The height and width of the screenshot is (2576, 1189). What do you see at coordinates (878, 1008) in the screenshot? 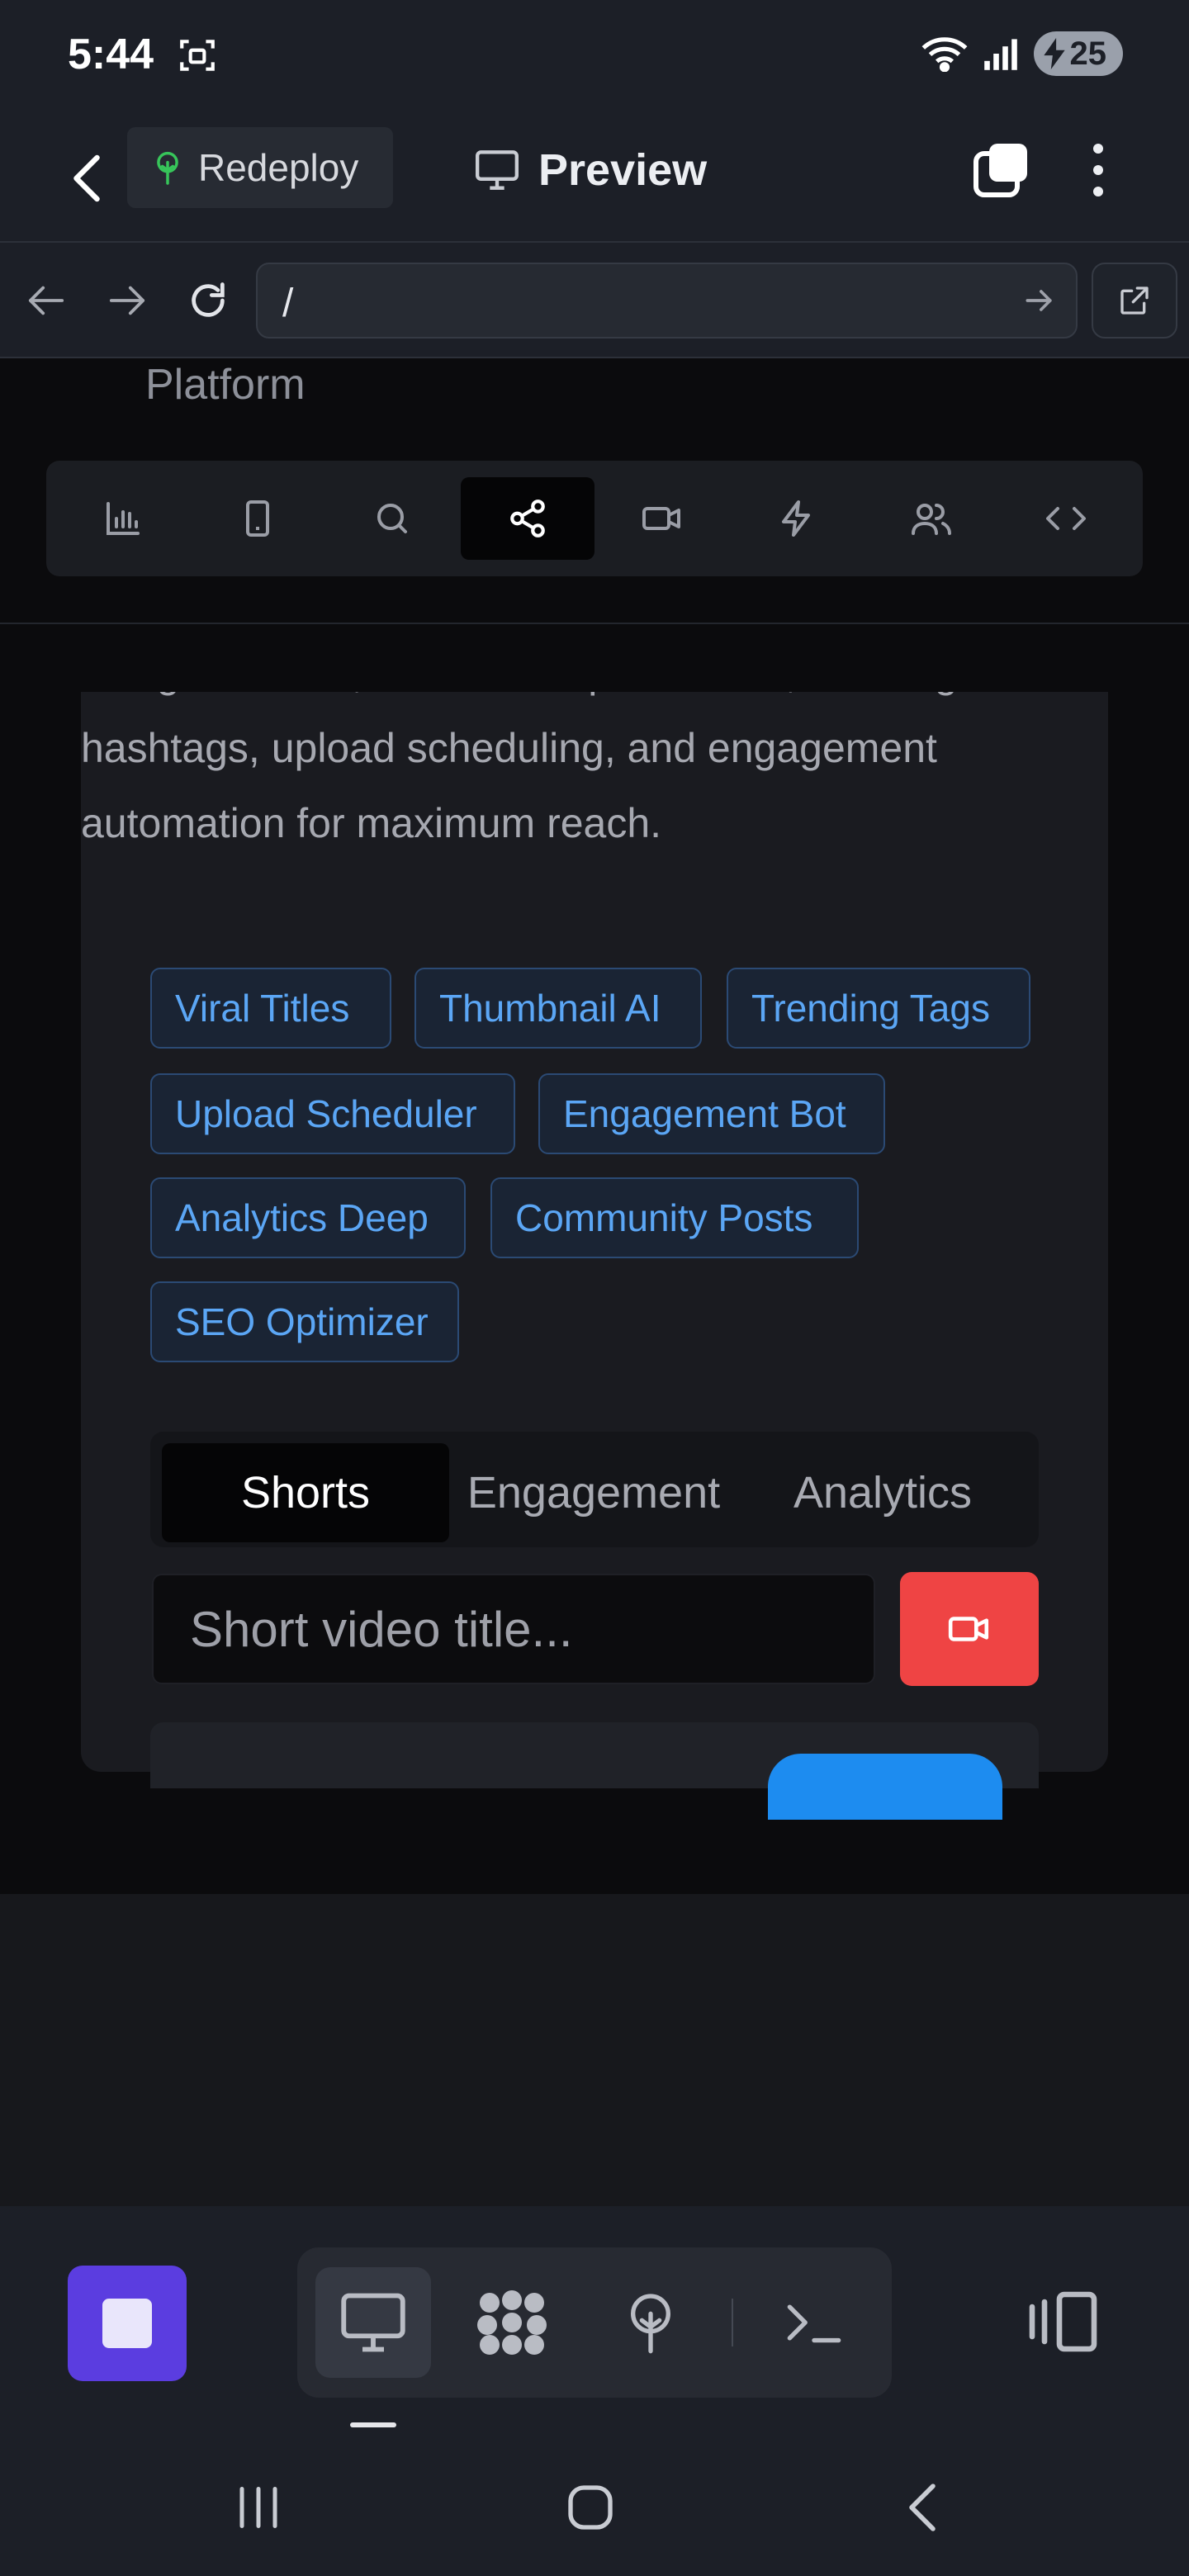
I see `tag-trending-tags: Trending Tags` at bounding box center [878, 1008].